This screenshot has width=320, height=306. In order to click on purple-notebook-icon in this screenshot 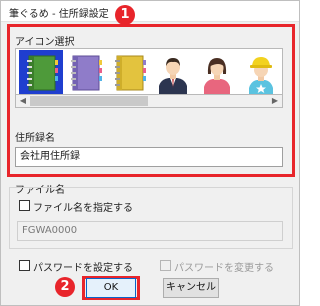, I will do `click(86, 73)`.